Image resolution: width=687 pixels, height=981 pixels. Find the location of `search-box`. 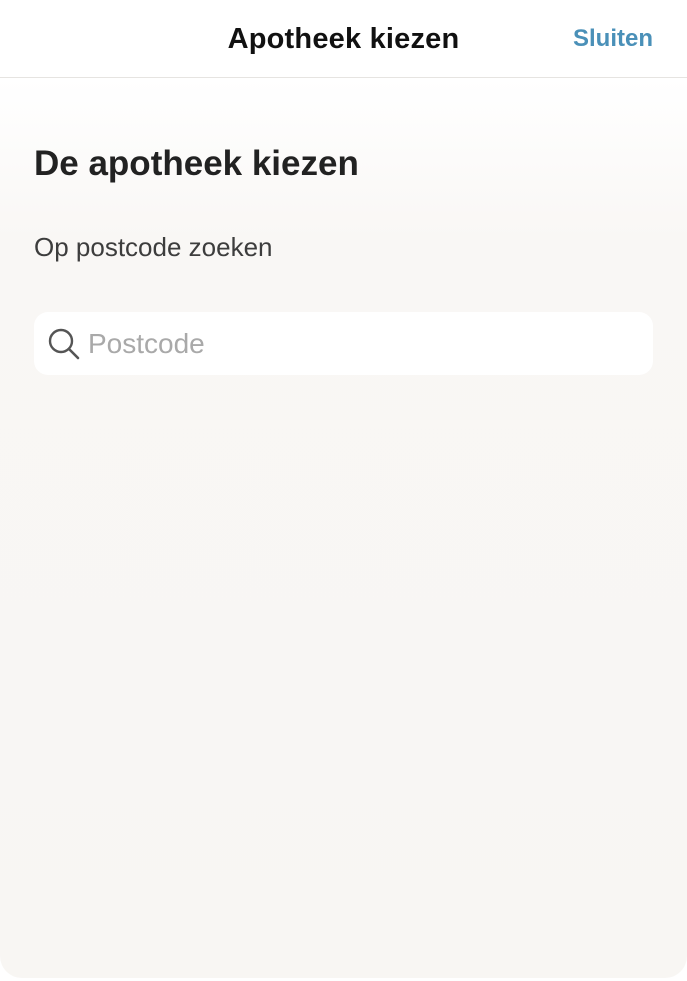

search-box is located at coordinates (343, 343).